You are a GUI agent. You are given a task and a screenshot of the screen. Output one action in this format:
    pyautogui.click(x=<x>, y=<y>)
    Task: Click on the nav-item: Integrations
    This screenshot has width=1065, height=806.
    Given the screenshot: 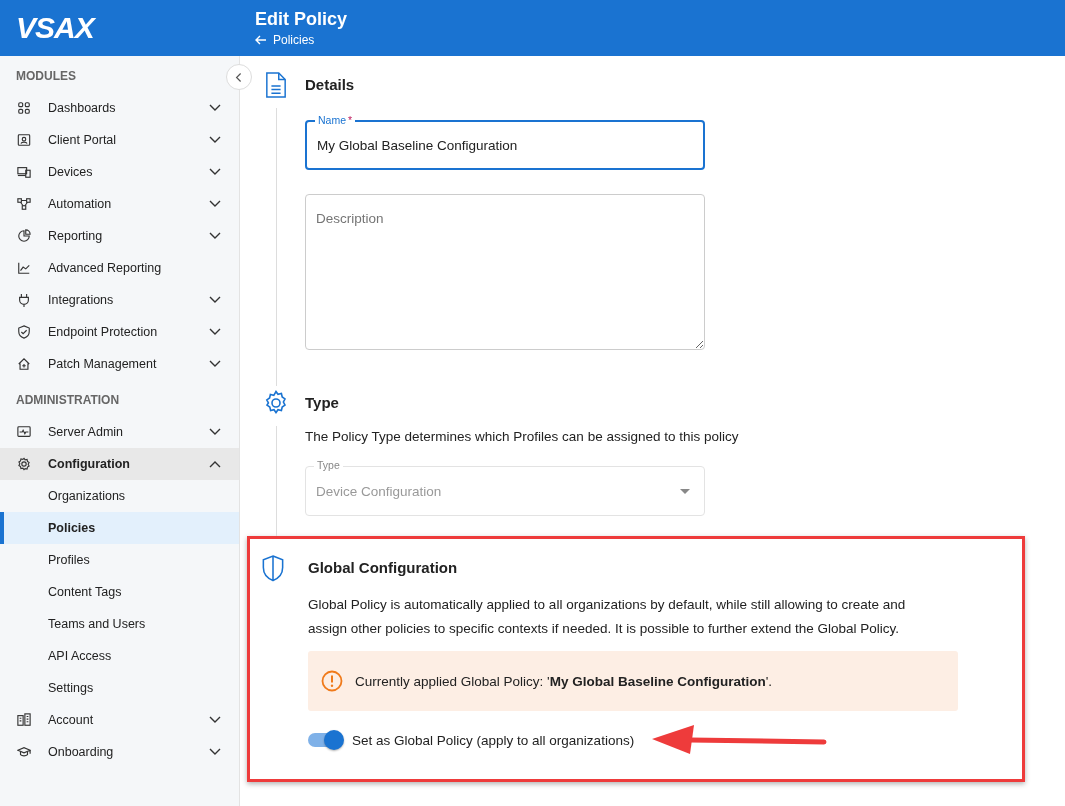 What is the action you would take?
    pyautogui.click(x=119, y=300)
    